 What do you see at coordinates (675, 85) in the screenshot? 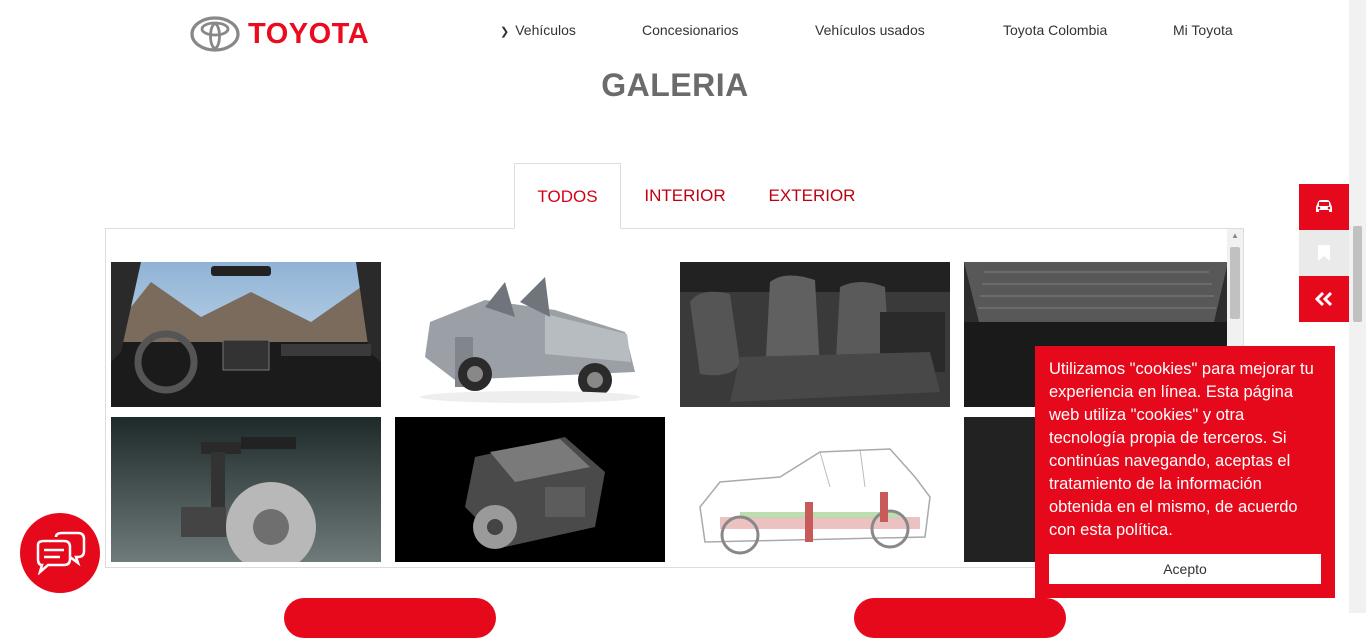
I see `page-title: GALERIA` at bounding box center [675, 85].